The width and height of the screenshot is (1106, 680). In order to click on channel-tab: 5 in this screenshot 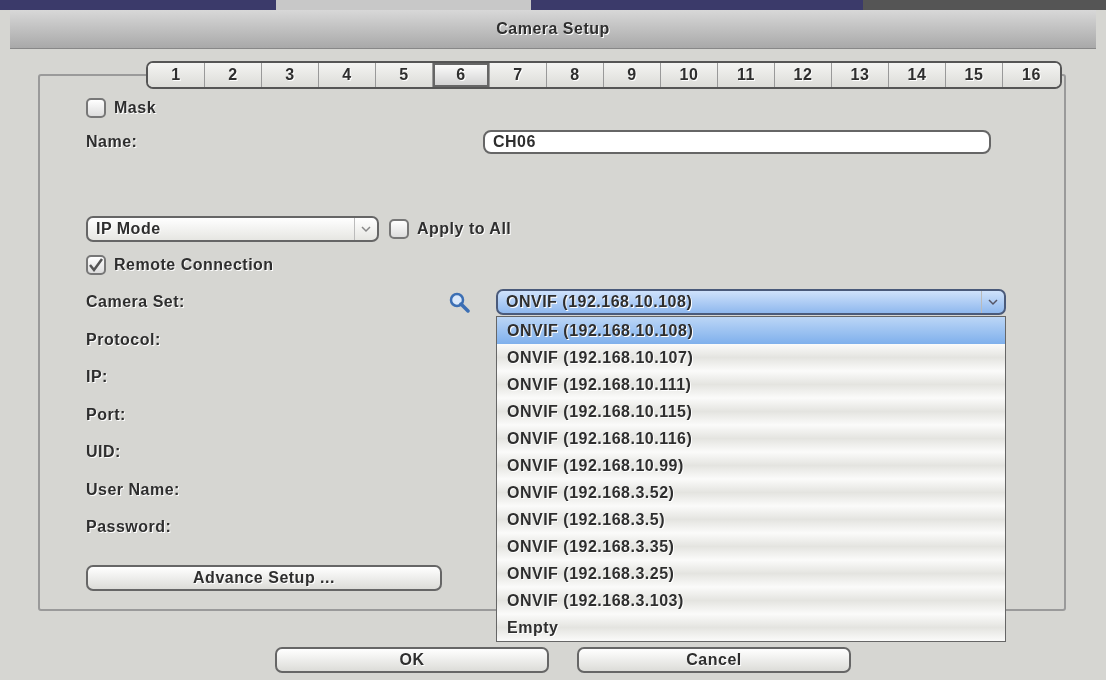, I will do `click(404, 75)`.